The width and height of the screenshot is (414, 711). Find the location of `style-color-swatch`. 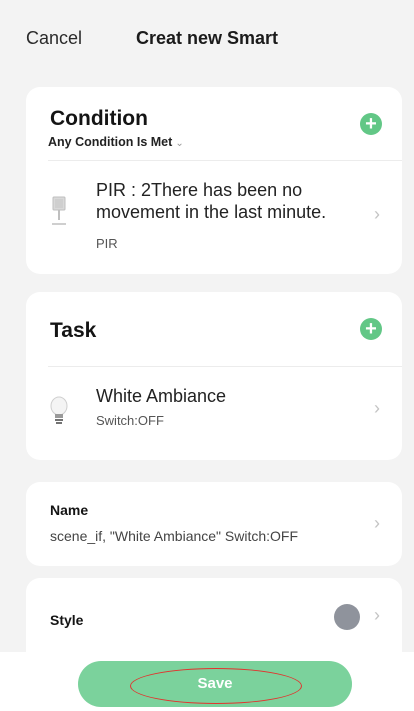

style-color-swatch is located at coordinates (347, 617).